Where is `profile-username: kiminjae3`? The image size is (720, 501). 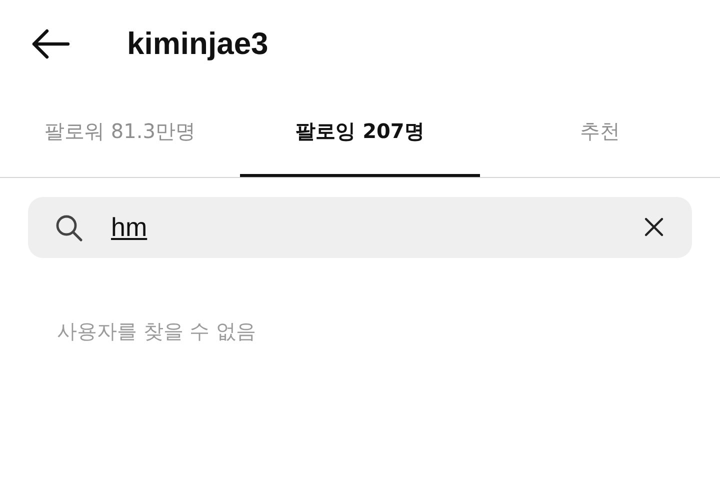 profile-username: kiminjae3 is located at coordinates (197, 44).